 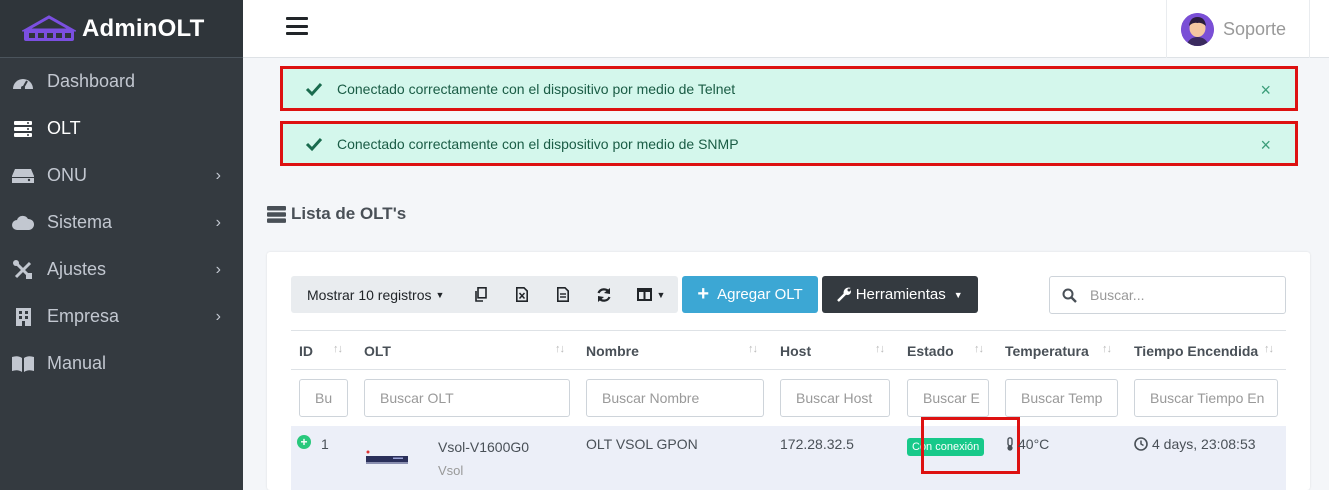 What do you see at coordinates (23, 82) in the screenshot?
I see `tachometer-icon` at bounding box center [23, 82].